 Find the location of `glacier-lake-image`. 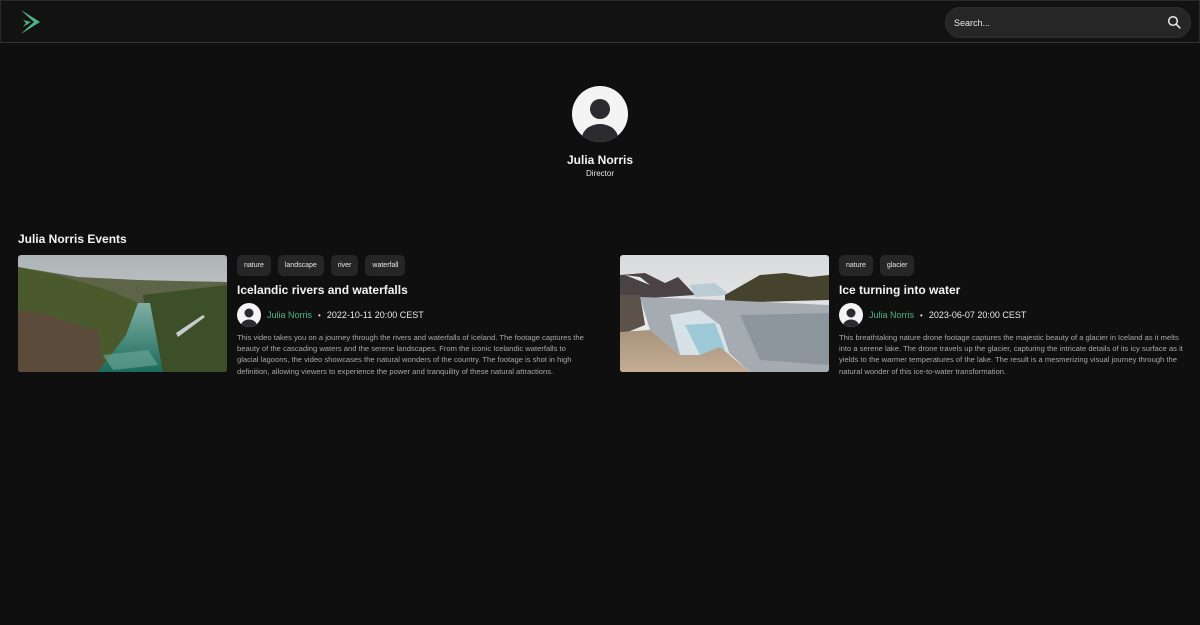

glacier-lake-image is located at coordinates (724, 313).